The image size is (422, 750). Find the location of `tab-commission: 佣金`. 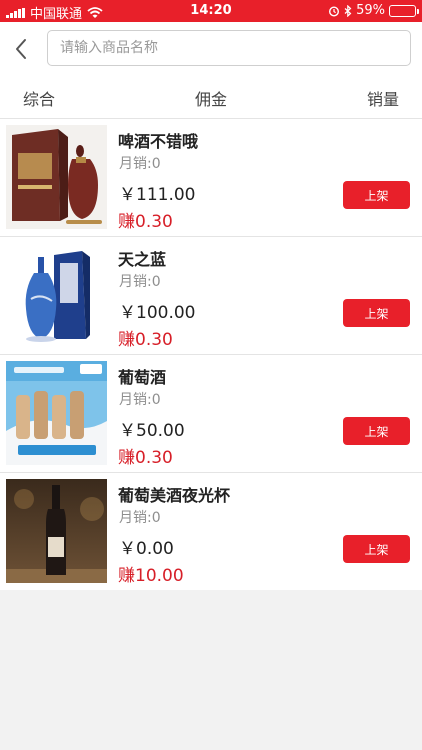

tab-commission: 佣金 is located at coordinates (211, 98).